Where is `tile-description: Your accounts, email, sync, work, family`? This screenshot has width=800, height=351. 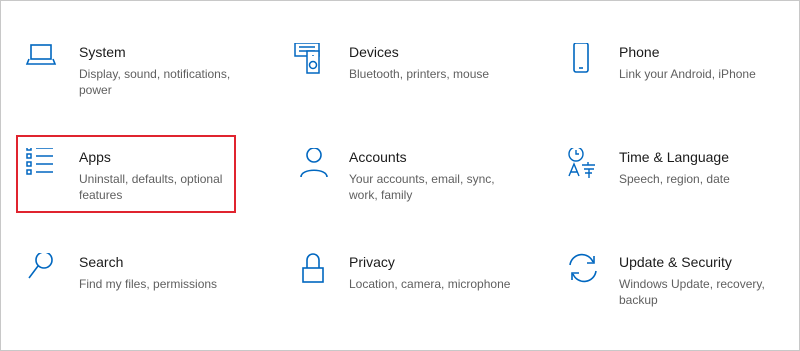 tile-description: Your accounts, email, sync, work, family is located at coordinates (422, 187).